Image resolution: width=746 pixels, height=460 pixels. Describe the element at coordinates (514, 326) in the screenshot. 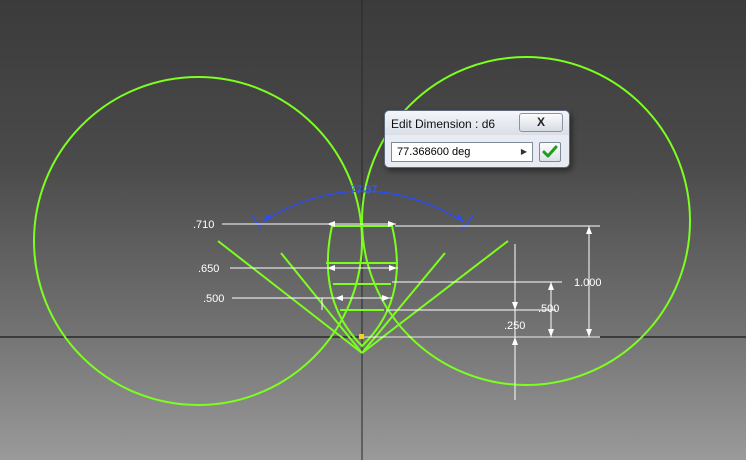

I see `dim-label-250: .250` at that location.